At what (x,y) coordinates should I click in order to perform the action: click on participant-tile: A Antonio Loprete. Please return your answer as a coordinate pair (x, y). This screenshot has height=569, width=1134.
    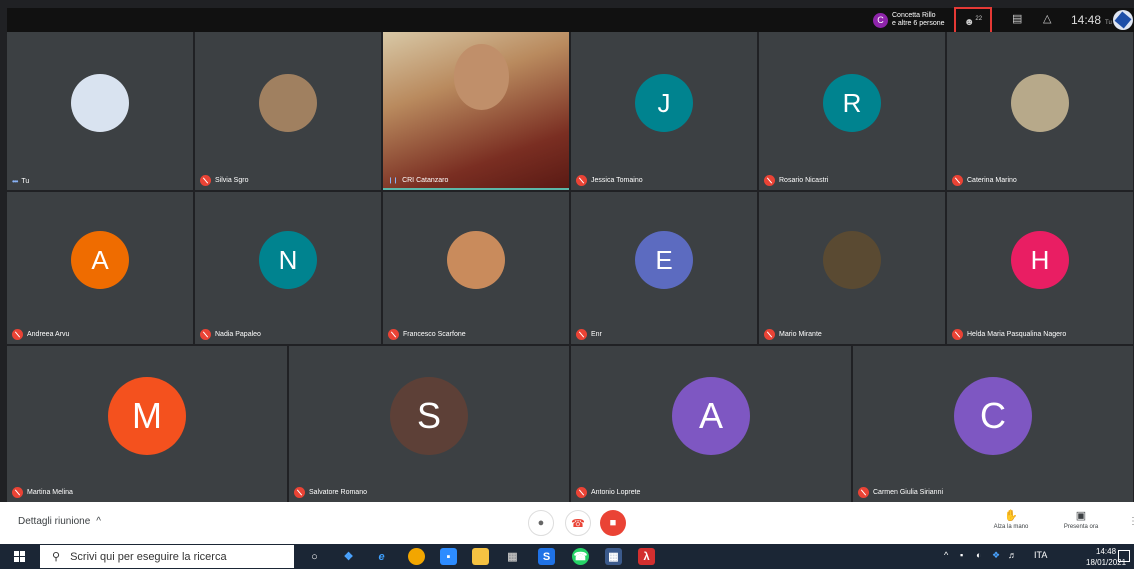
    Looking at the image, I should click on (711, 424).